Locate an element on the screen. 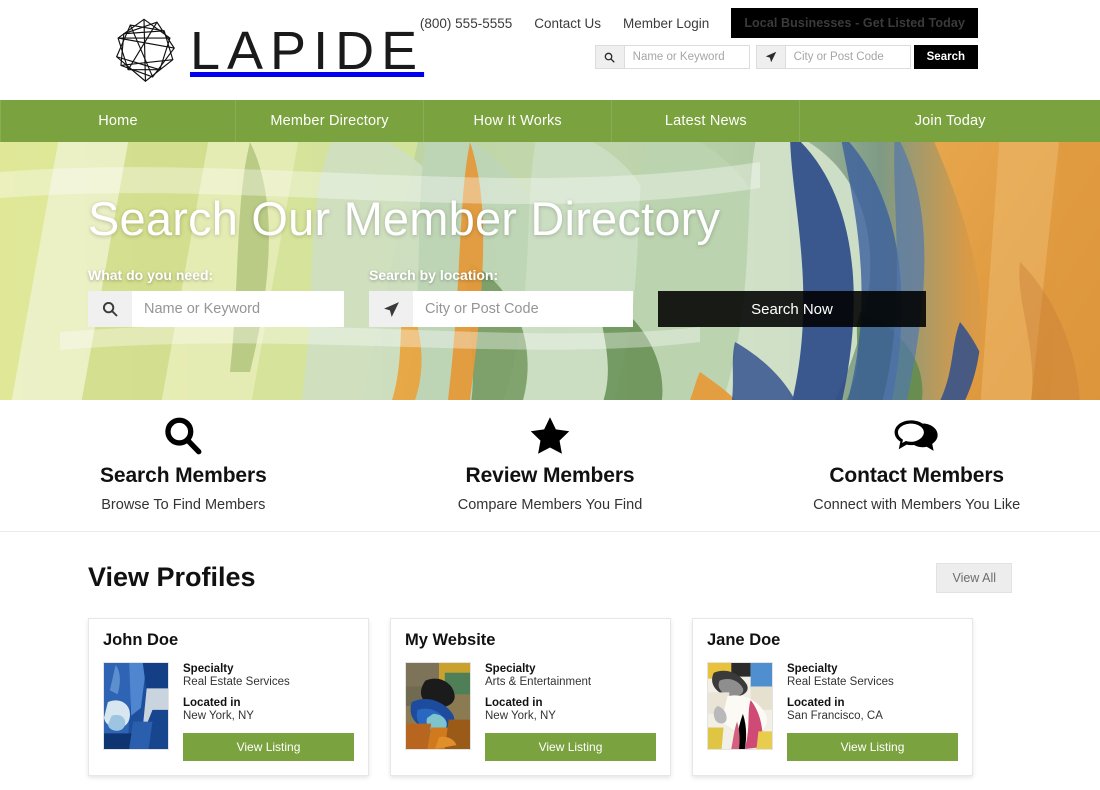  feature-review-members: Review Members Compare Members You Find is located at coordinates (550, 472).